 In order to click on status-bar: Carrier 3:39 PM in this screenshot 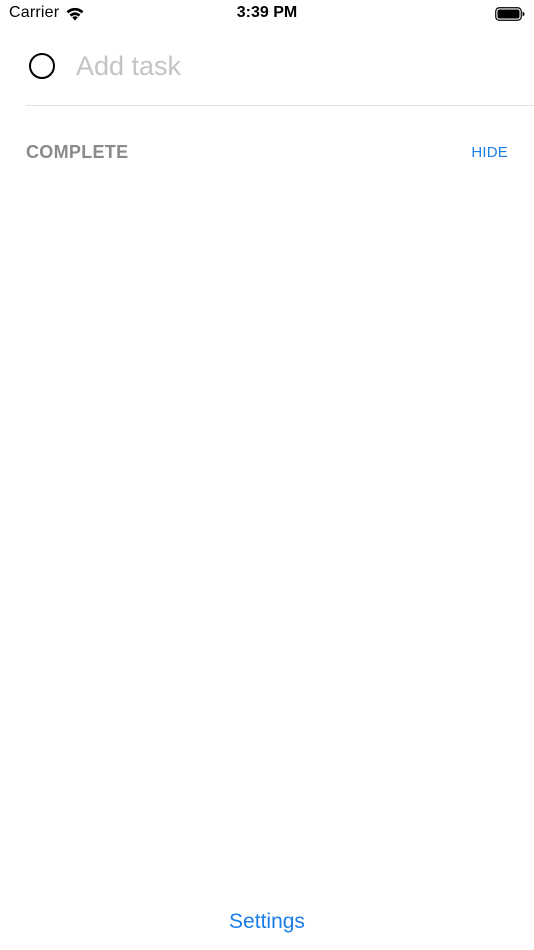, I will do `click(267, 13)`.